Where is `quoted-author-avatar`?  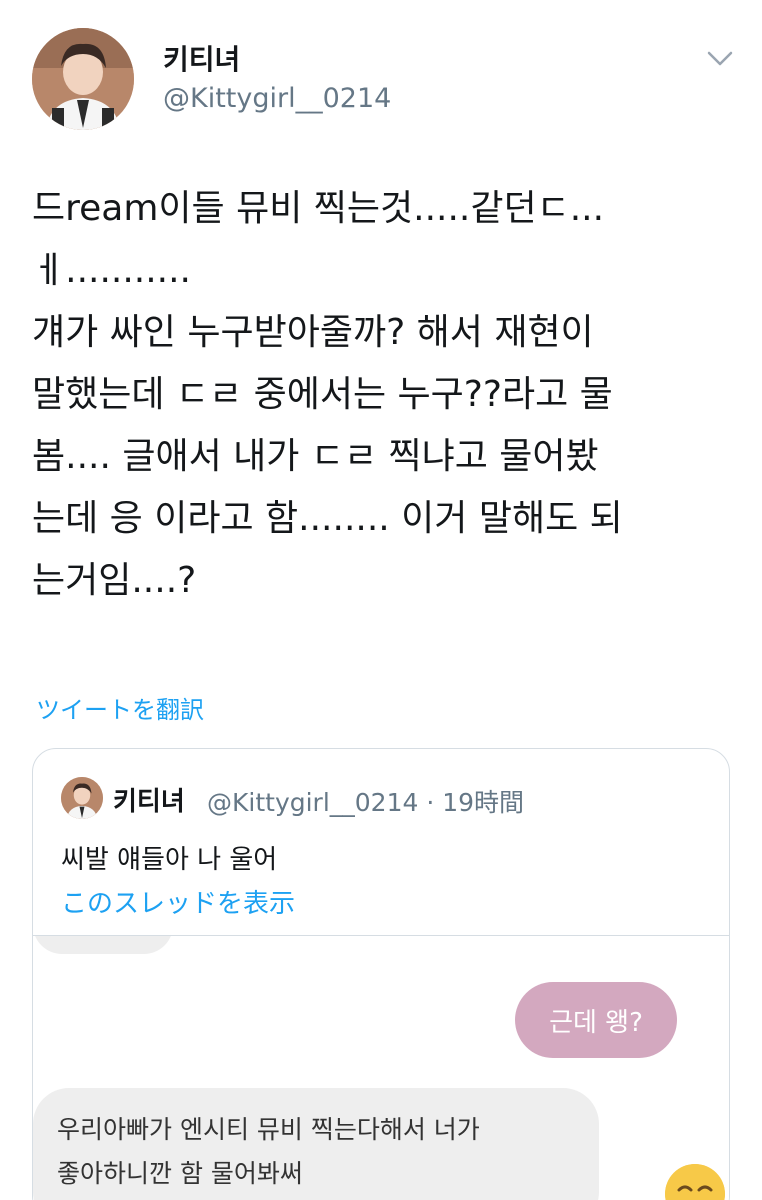 quoted-author-avatar is located at coordinates (82, 798).